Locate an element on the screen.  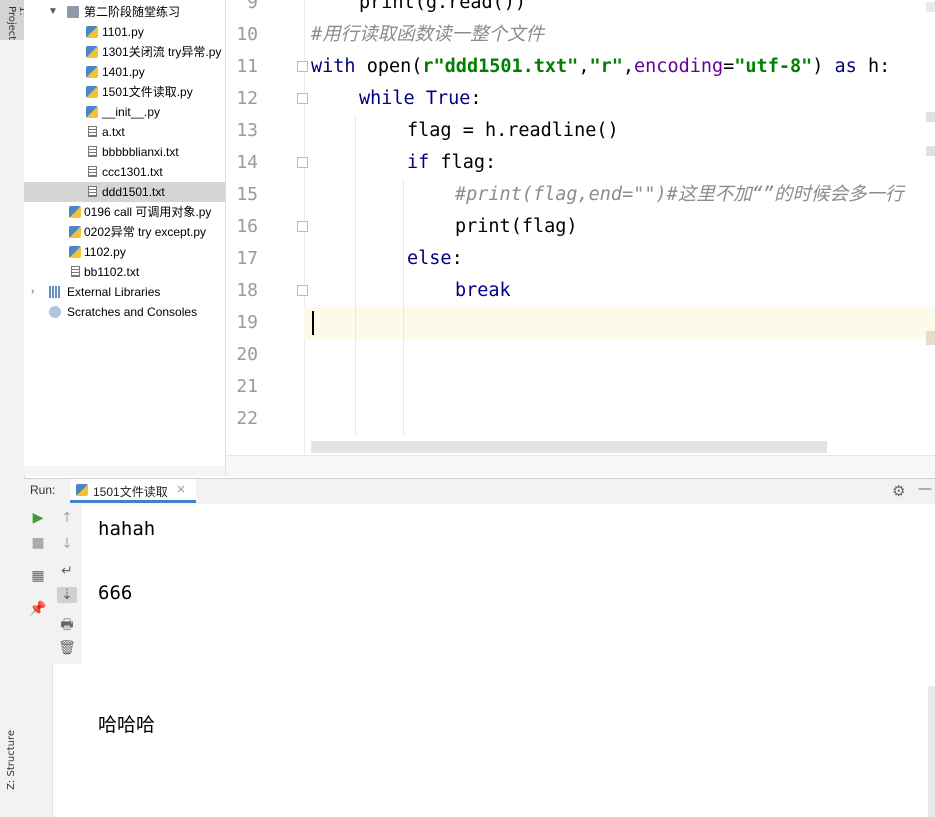
tree-file-label: 1501文件读取.py is located at coordinates (147, 92).